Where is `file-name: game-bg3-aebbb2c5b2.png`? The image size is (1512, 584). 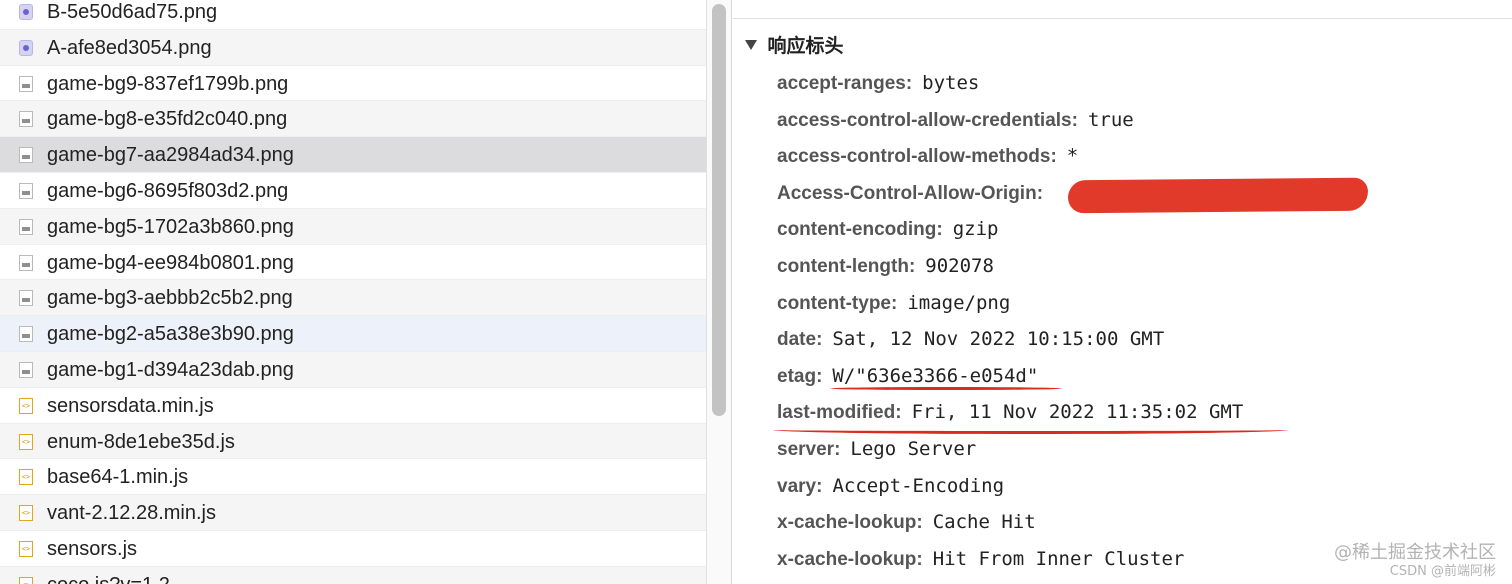 file-name: game-bg3-aebbb2c5b2.png is located at coordinates (170, 298).